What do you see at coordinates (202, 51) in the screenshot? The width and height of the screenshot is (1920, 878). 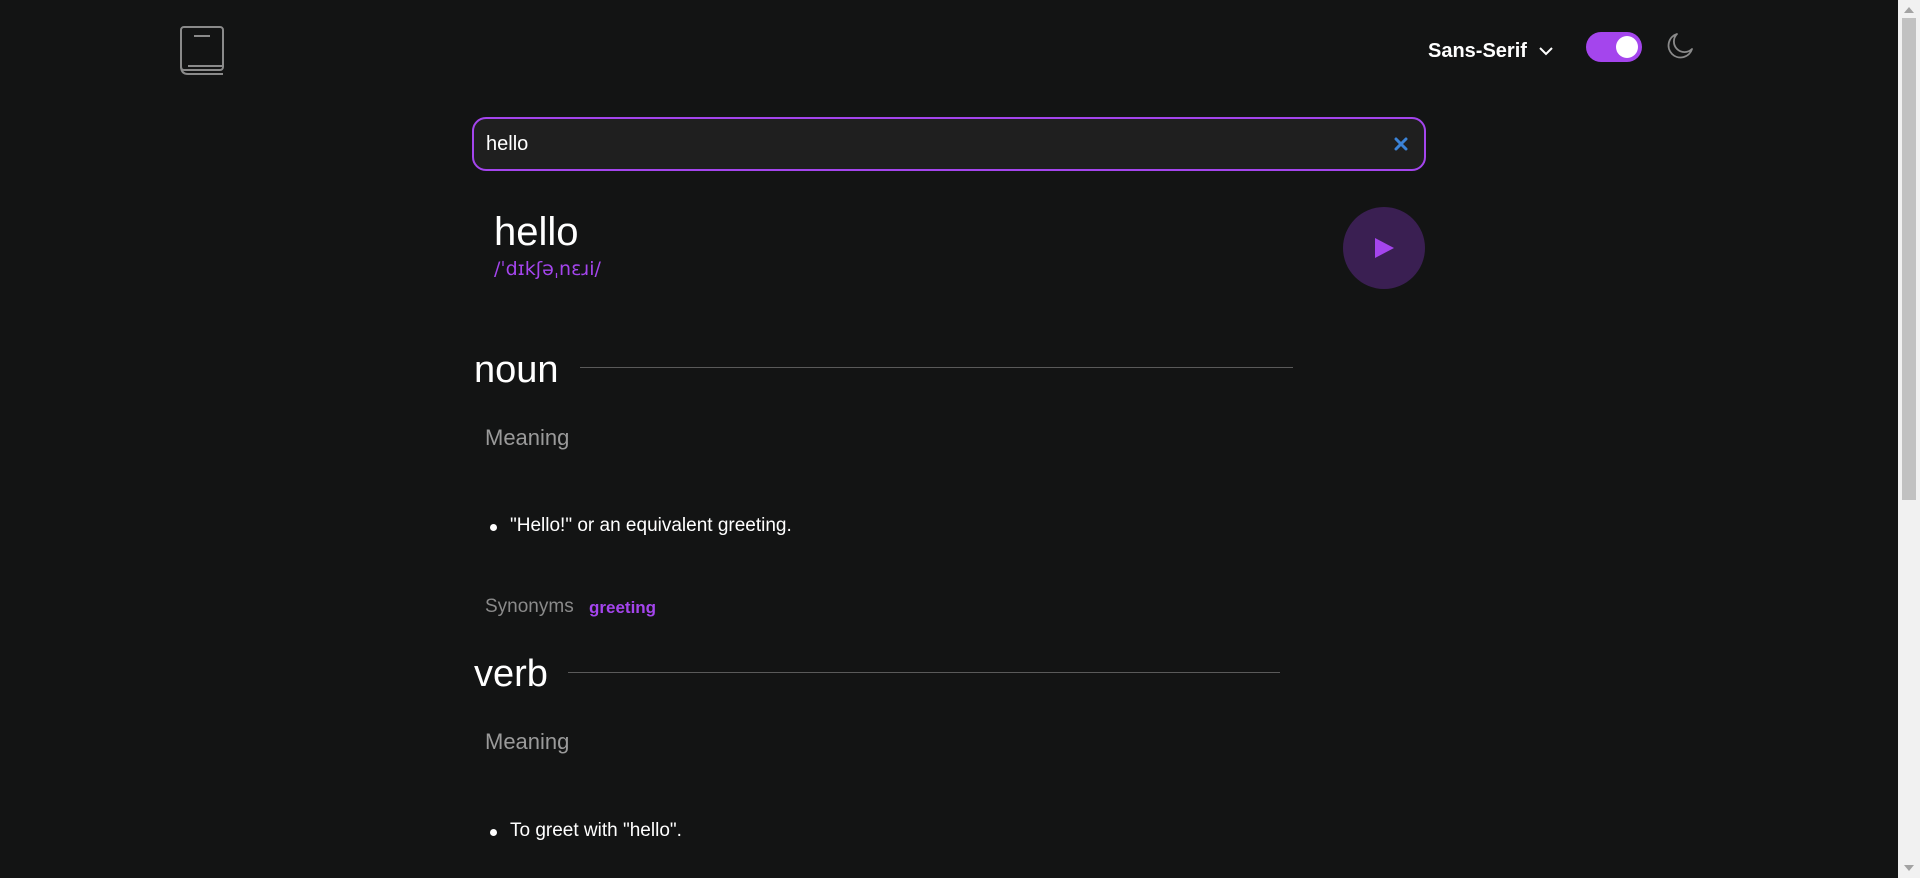 I see `book-icon` at bounding box center [202, 51].